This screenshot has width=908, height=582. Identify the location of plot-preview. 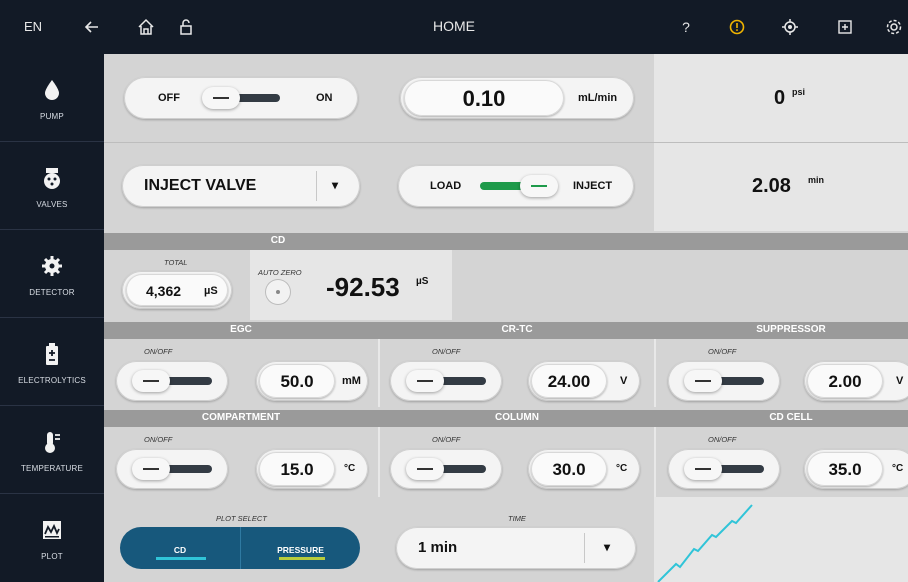
(781, 539).